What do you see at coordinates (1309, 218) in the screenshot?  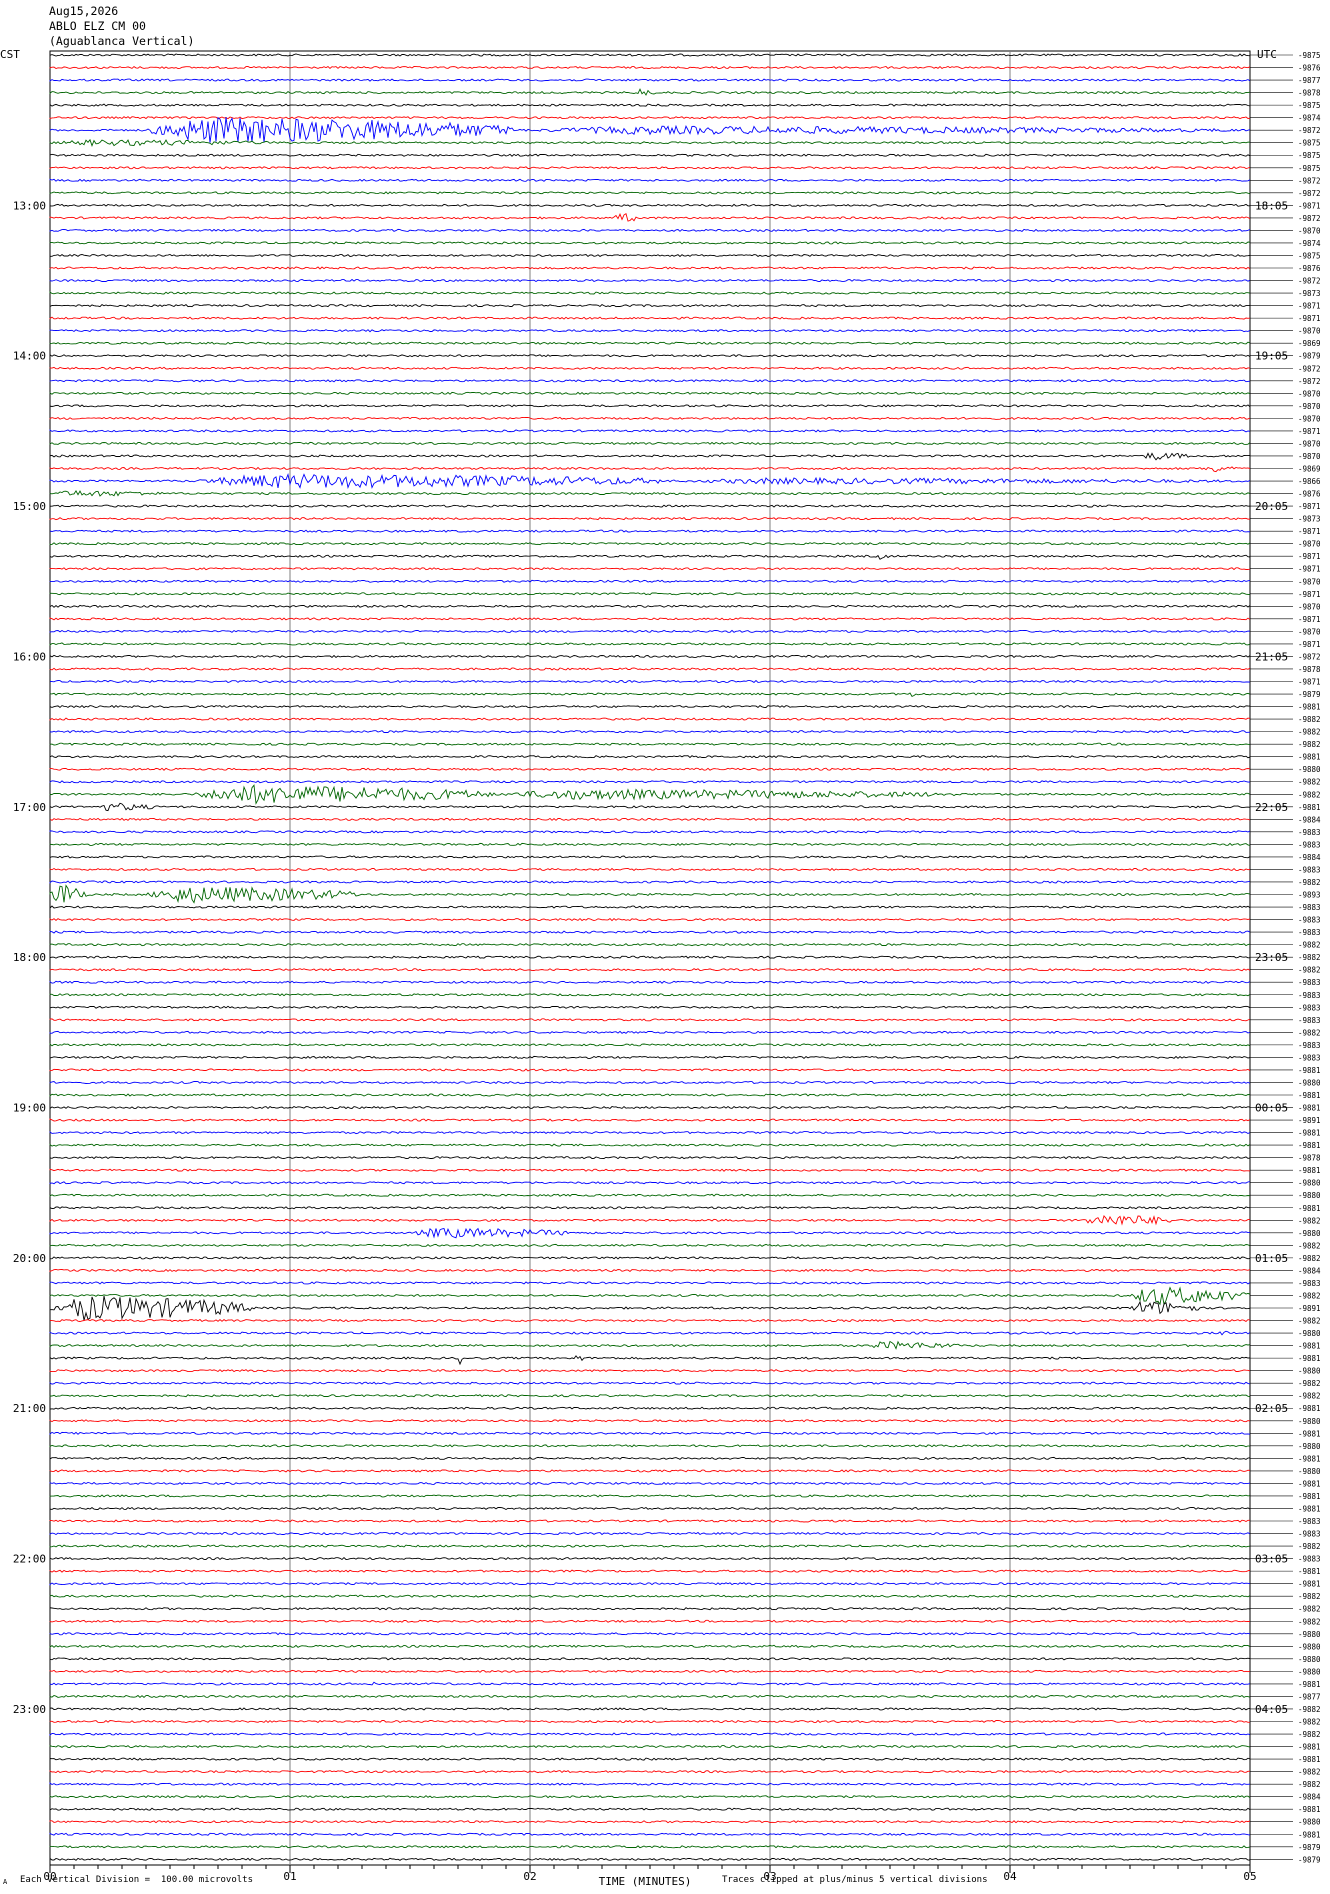 I see `row-value-label: -9872` at bounding box center [1309, 218].